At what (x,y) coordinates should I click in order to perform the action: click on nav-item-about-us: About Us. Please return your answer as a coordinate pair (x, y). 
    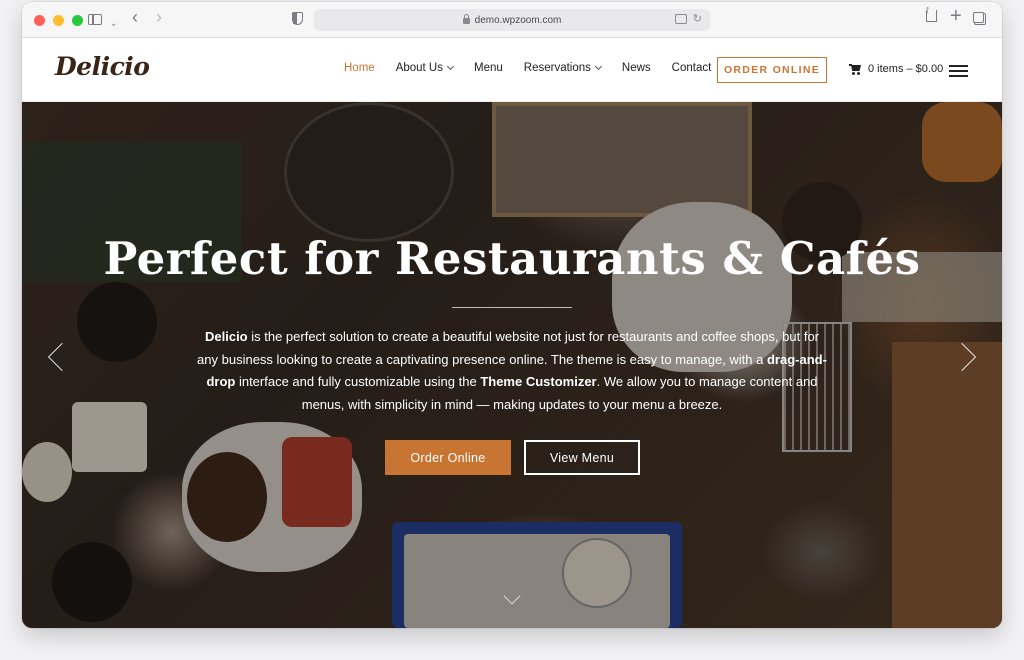
    Looking at the image, I should click on (425, 68).